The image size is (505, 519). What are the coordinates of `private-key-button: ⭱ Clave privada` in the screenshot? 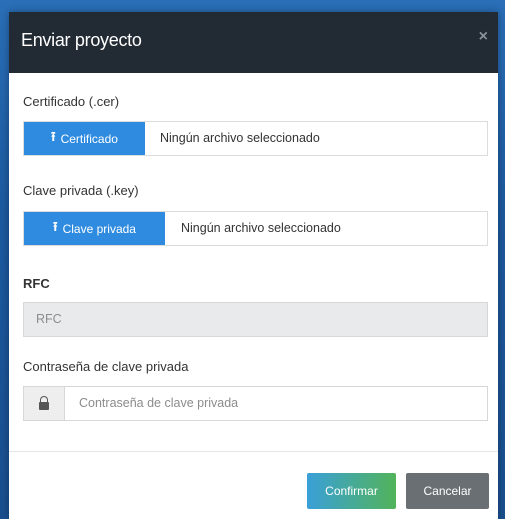 It's located at (94, 228).